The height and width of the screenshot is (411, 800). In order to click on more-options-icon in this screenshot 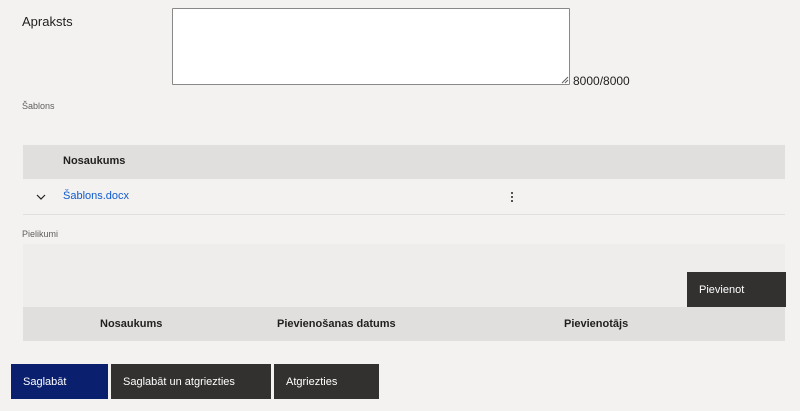, I will do `click(512, 197)`.